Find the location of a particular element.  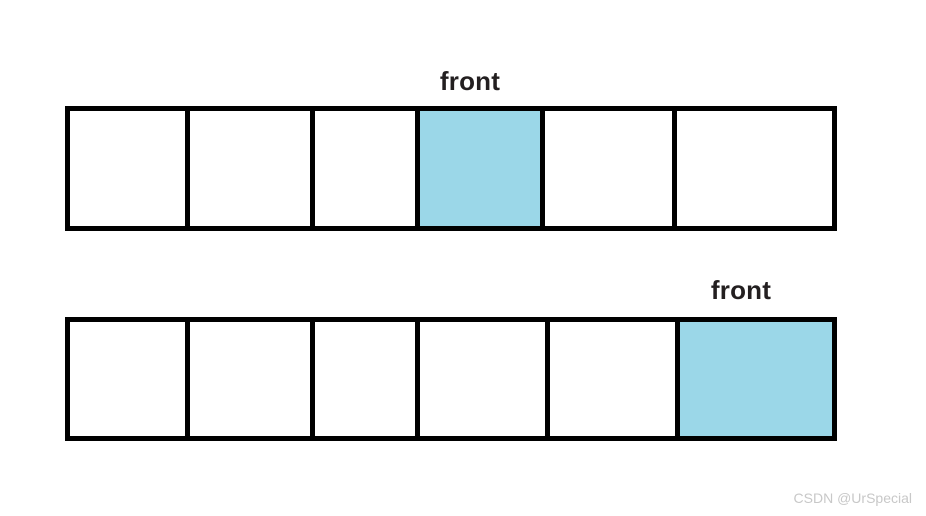

front-label-row-1: front is located at coordinates (470, 81).